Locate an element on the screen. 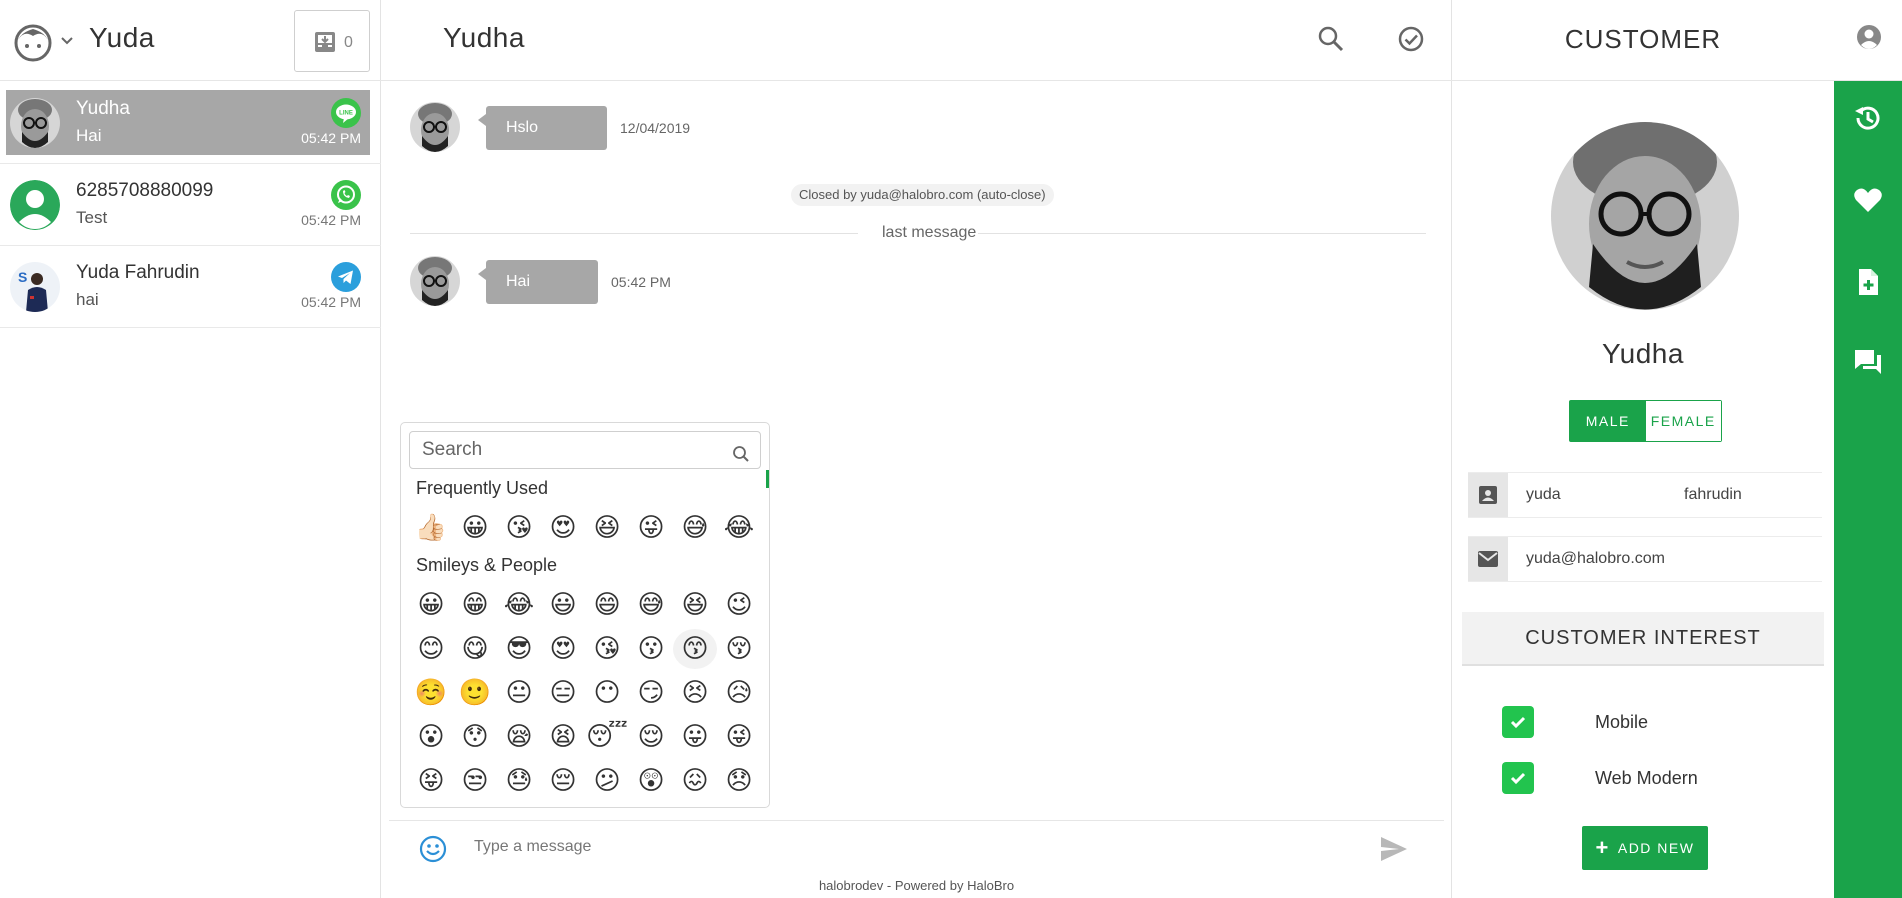 The width and height of the screenshot is (1902, 898). emoji: 😯 is located at coordinates (475, 737).